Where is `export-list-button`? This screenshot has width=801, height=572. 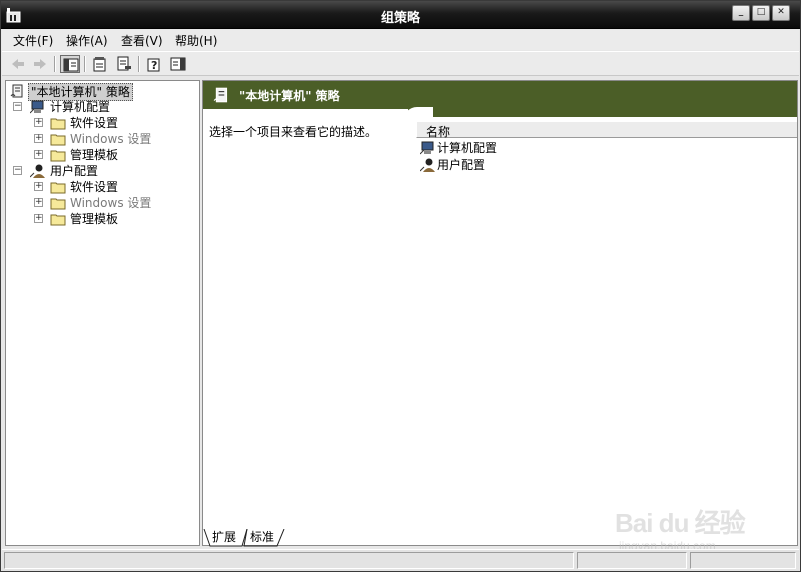
export-list-button is located at coordinates (124, 64).